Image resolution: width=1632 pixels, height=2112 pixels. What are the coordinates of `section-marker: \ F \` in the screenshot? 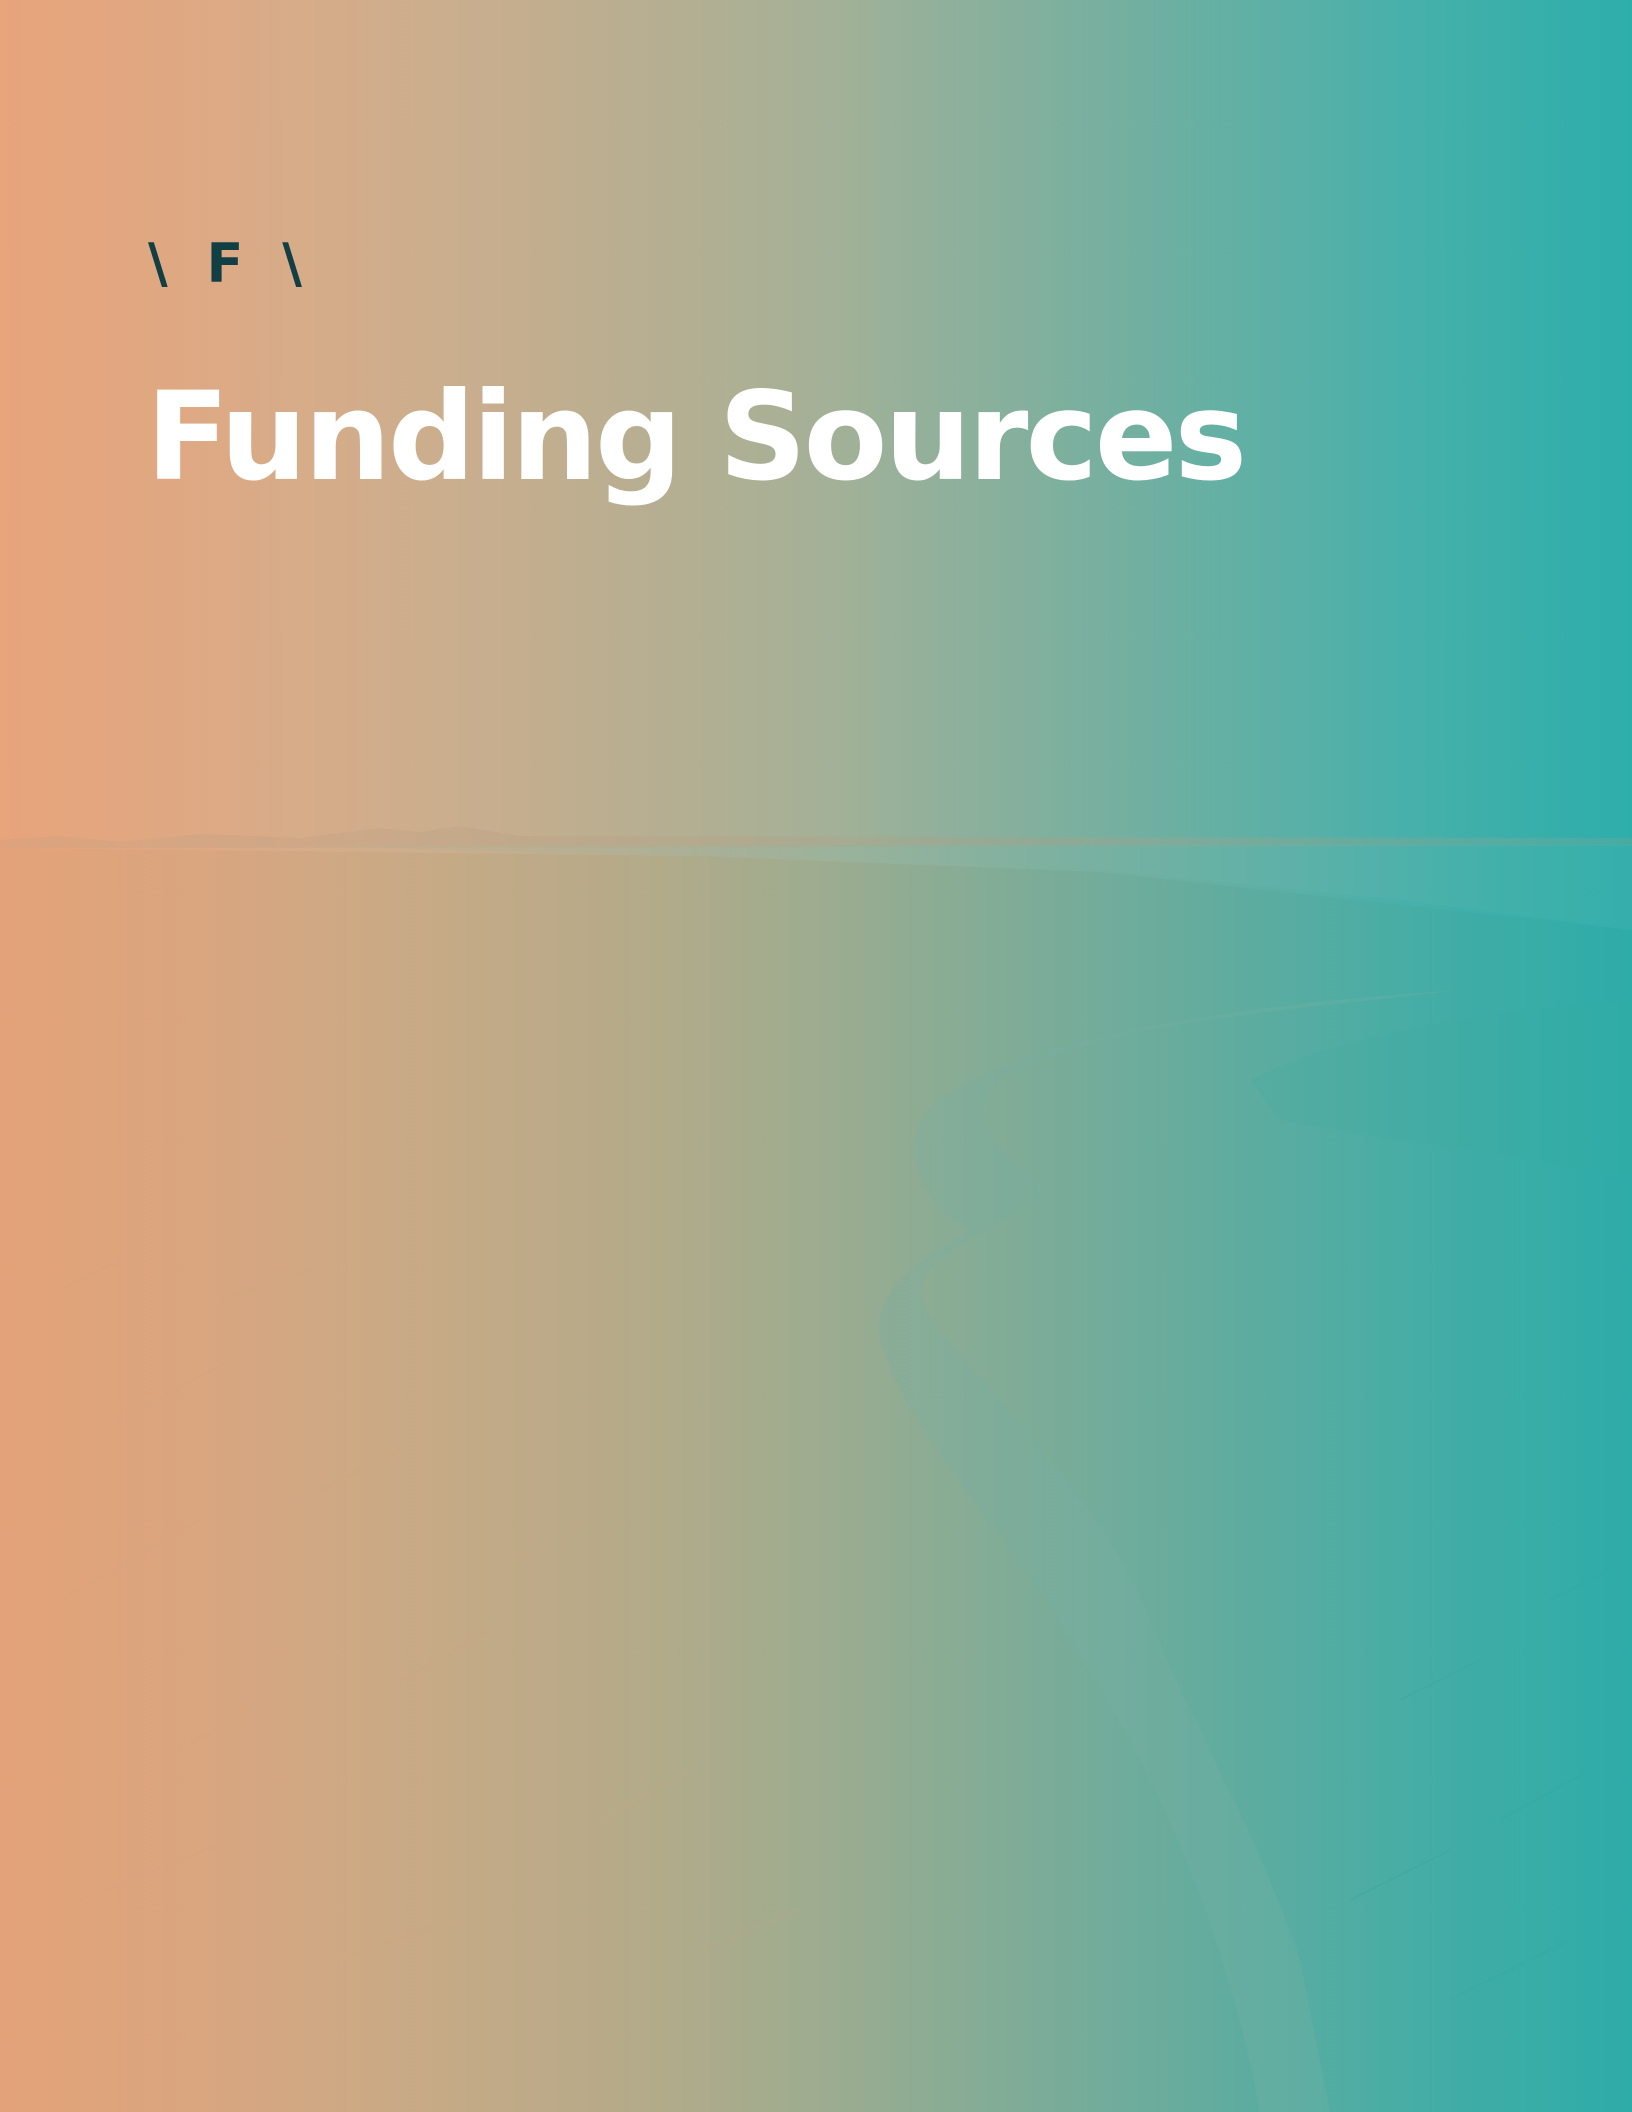 It's located at (230, 263).